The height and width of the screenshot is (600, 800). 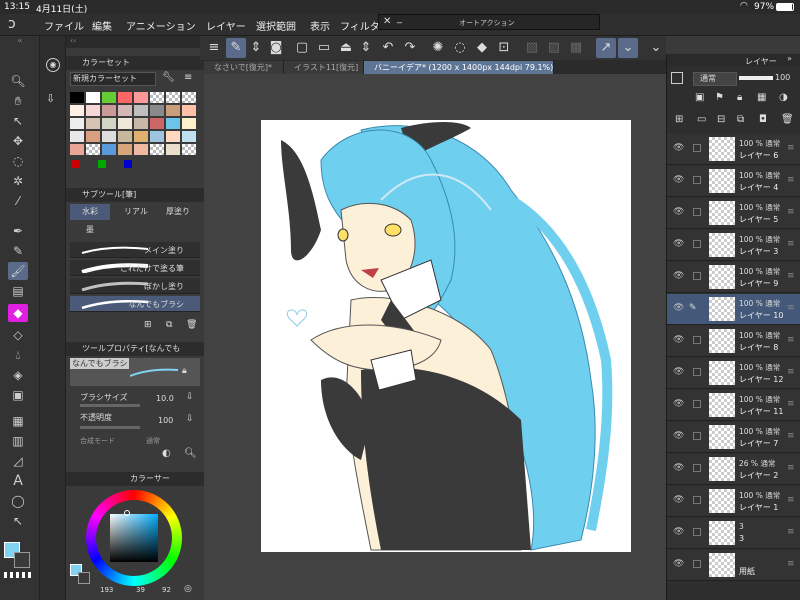 I want to click on transparent-color-chip, so click(x=18, y=575).